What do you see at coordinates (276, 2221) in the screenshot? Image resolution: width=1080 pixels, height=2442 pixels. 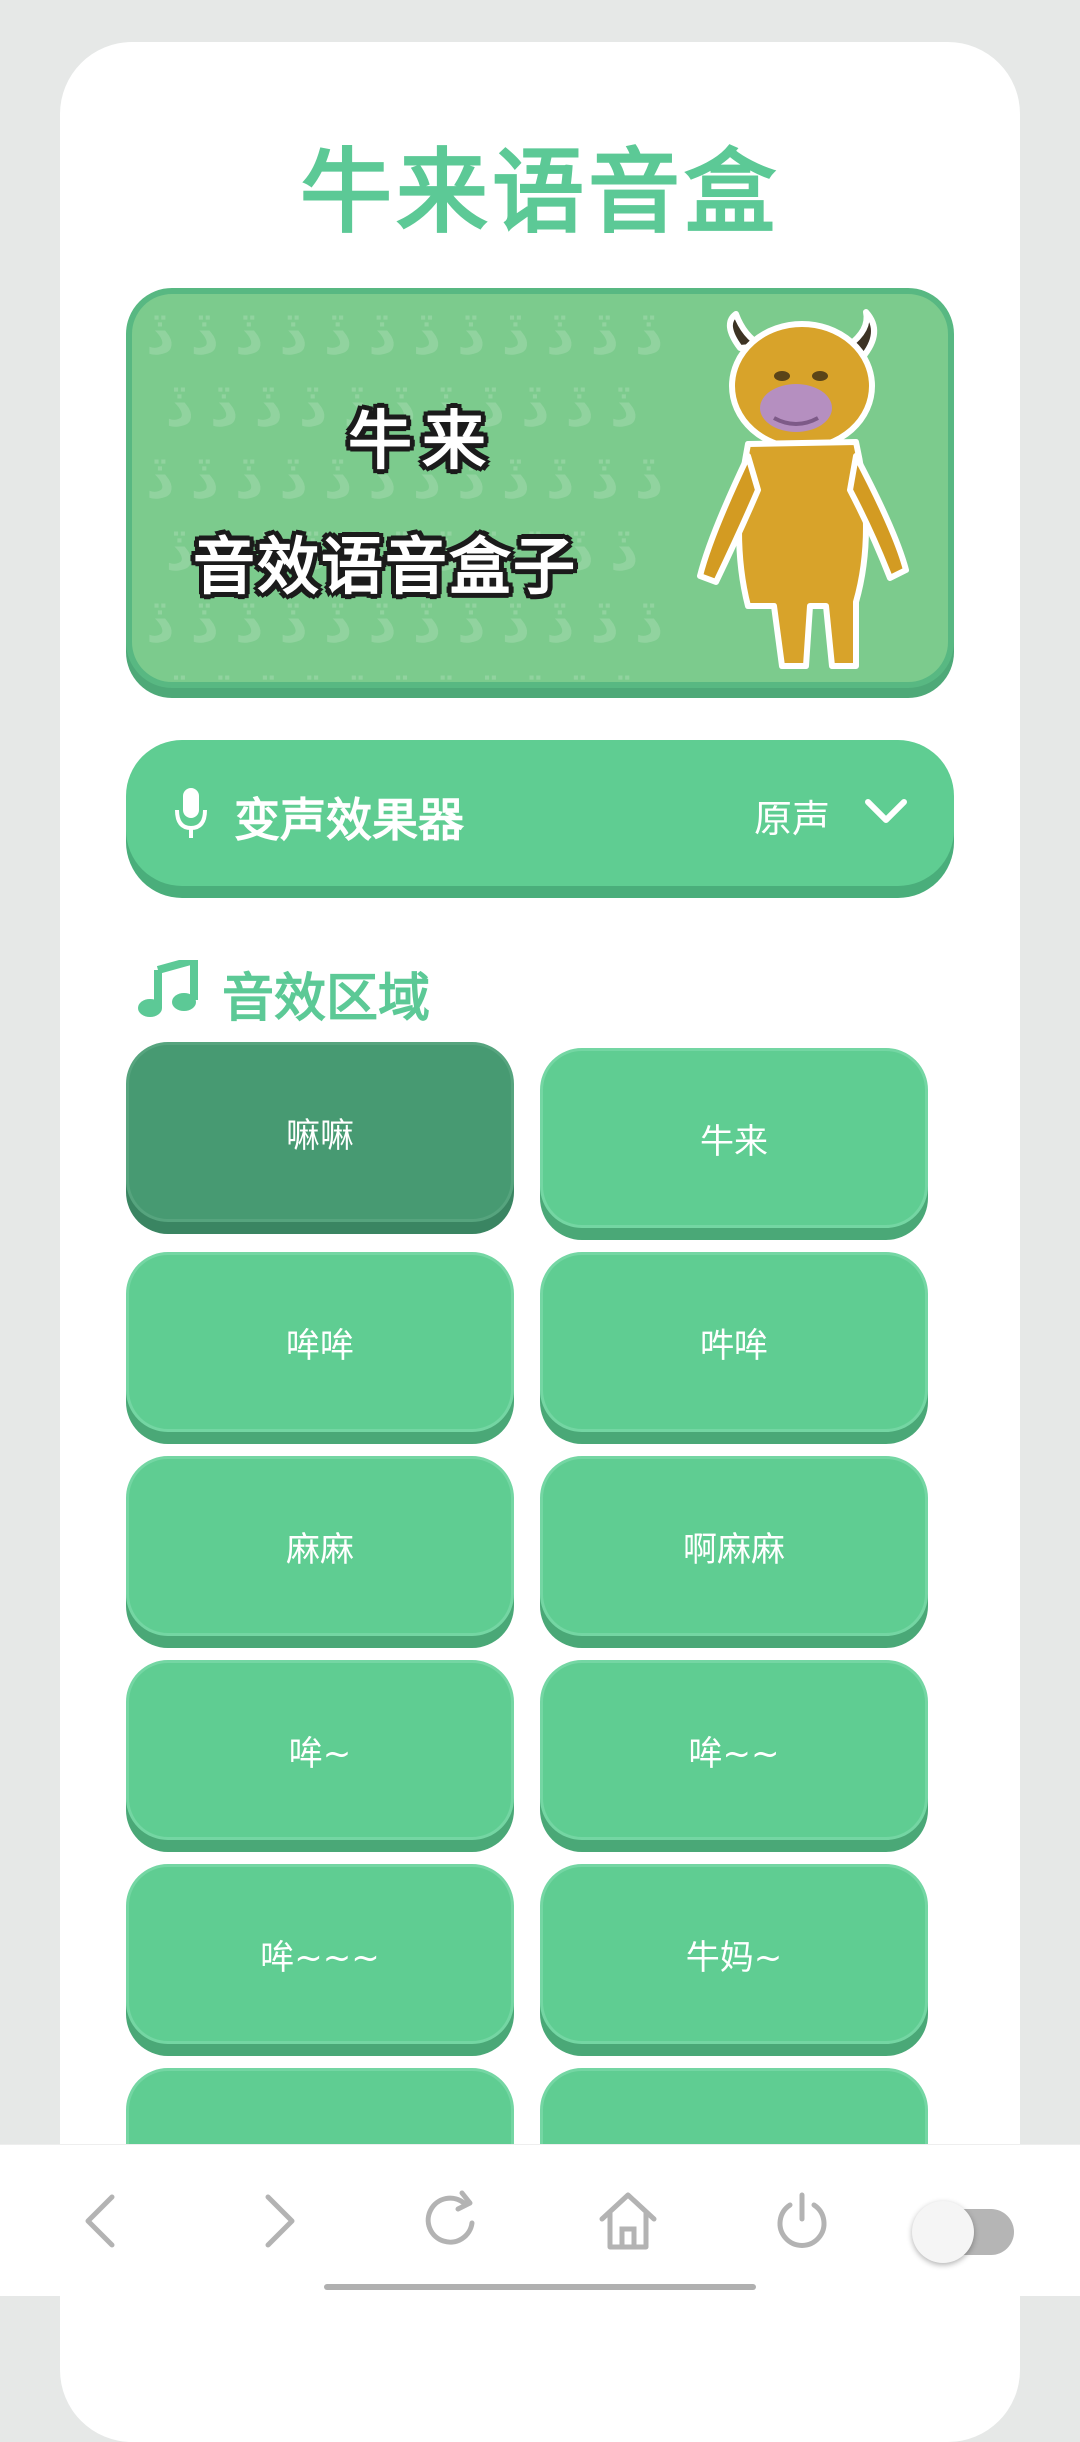 I see `forward-icon` at bounding box center [276, 2221].